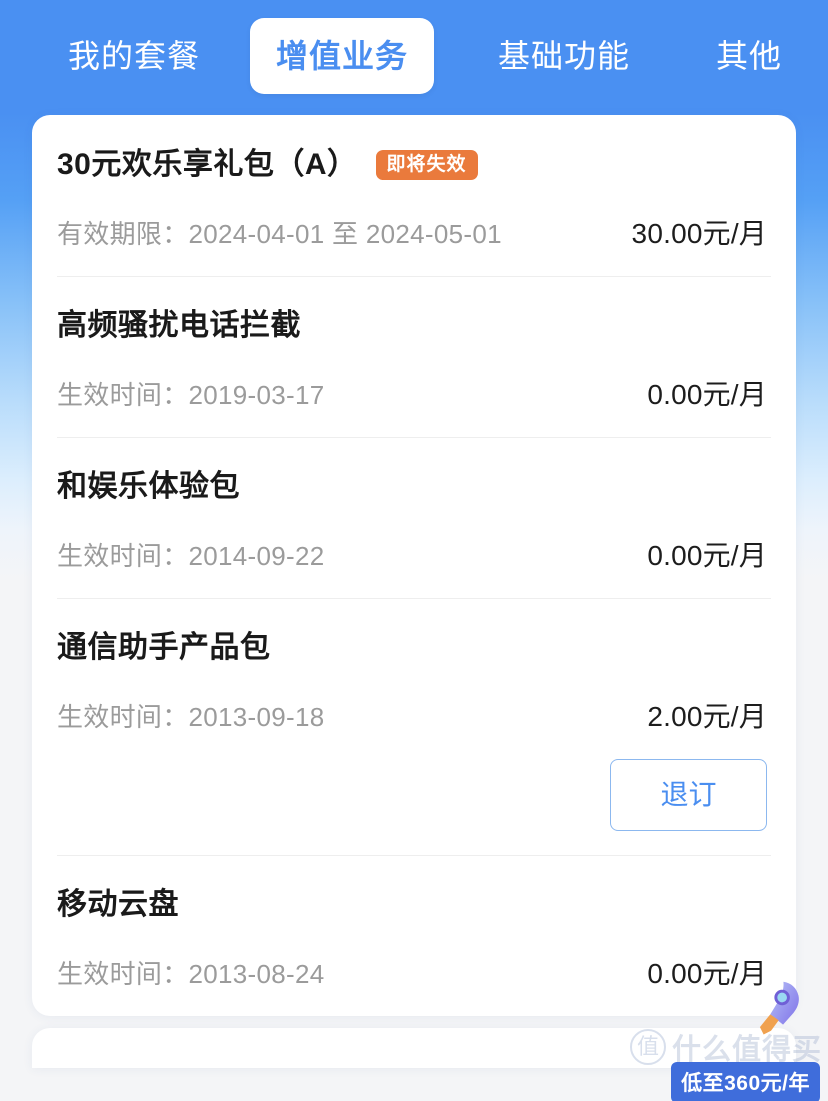  What do you see at coordinates (256, 395) in the screenshot?
I see `service-date-value: 2019-03-17` at bounding box center [256, 395].